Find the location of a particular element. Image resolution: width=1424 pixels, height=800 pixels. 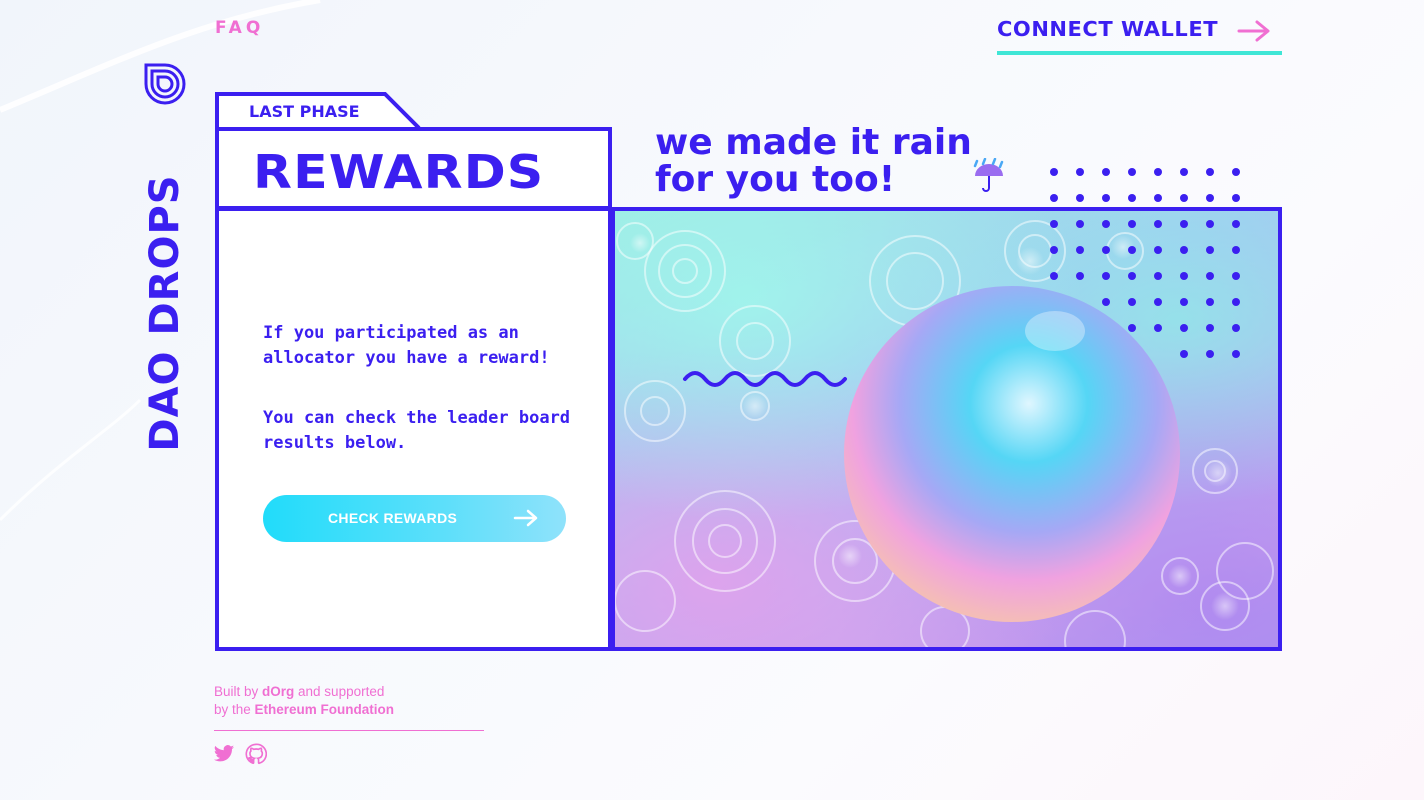

phase-tab: LAST PHASE is located at coordinates (318, 110).